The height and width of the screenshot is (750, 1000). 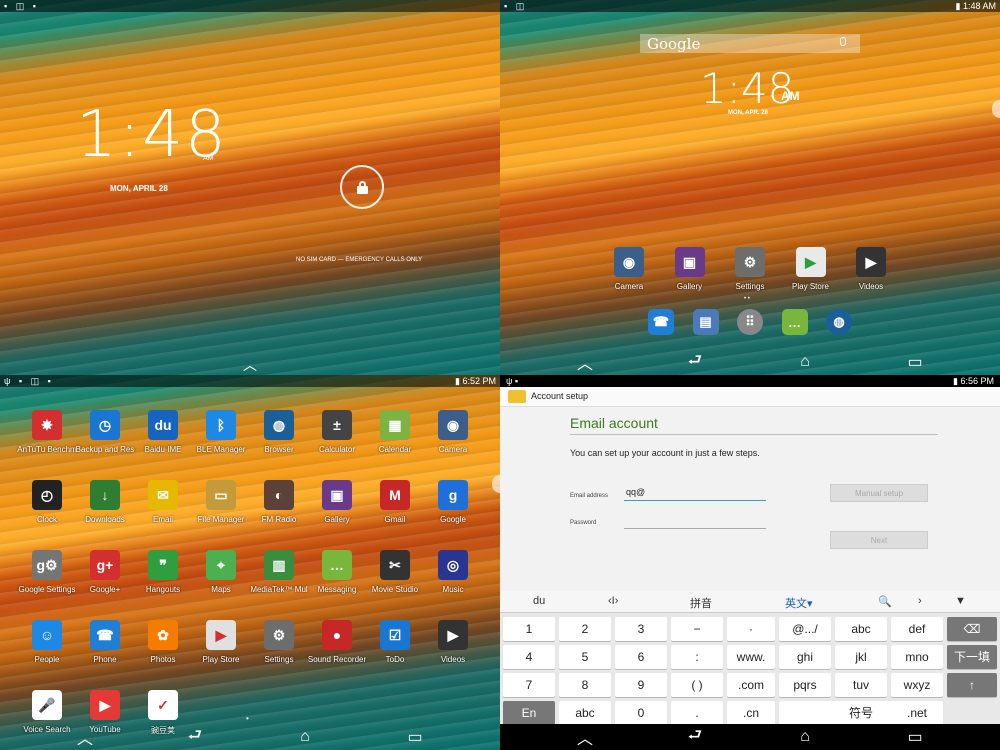 I want to click on keyboard-key: 0, so click(x=641, y=713).